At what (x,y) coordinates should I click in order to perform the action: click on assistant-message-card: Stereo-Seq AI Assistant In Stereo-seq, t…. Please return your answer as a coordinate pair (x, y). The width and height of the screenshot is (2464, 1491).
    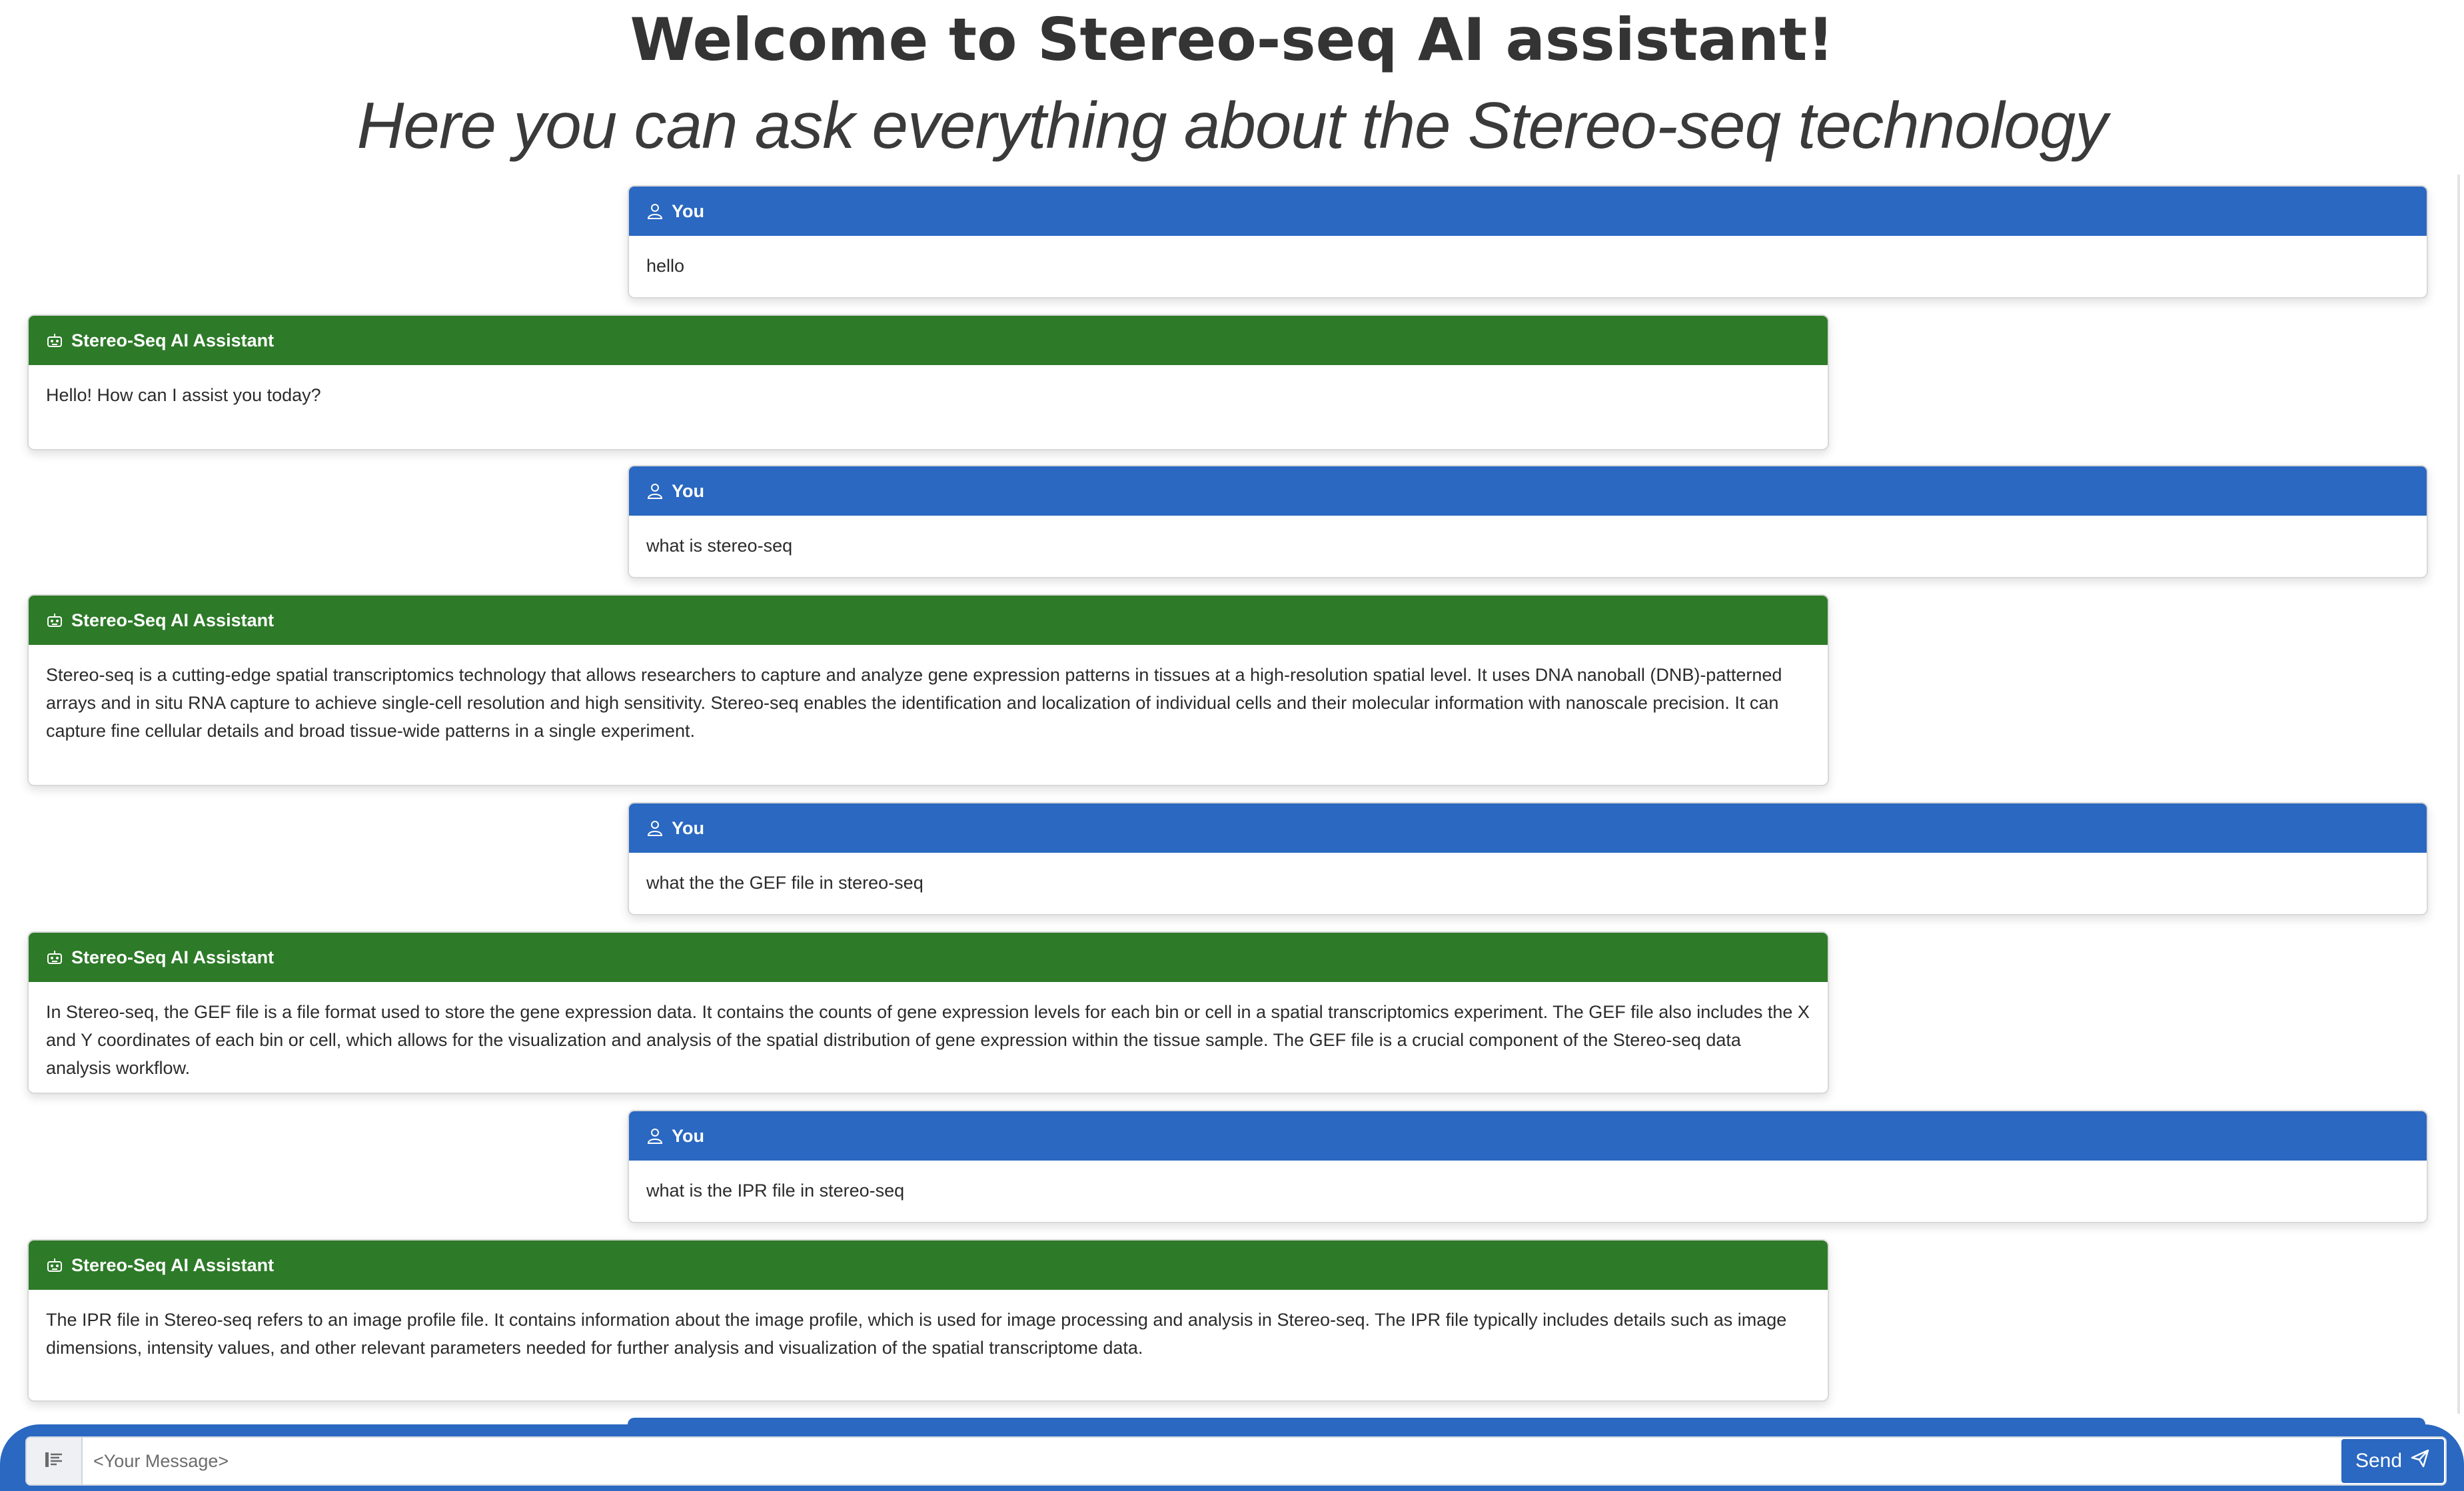
    Looking at the image, I should click on (928, 1012).